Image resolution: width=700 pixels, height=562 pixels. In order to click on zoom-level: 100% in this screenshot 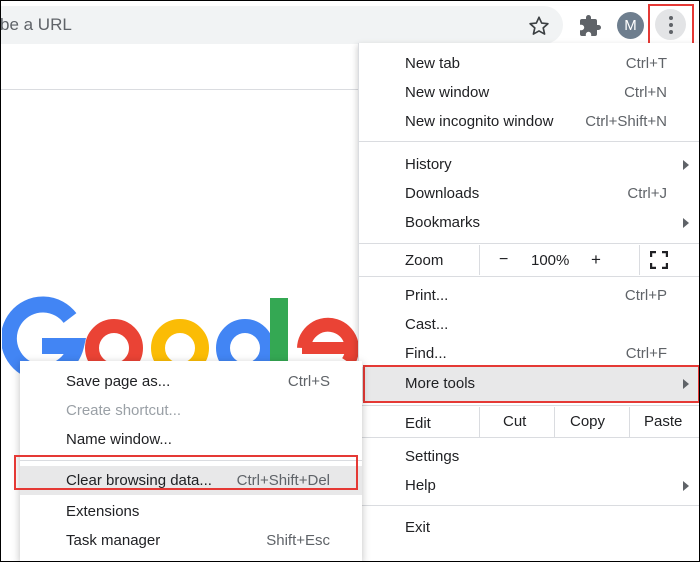, I will do `click(550, 260)`.